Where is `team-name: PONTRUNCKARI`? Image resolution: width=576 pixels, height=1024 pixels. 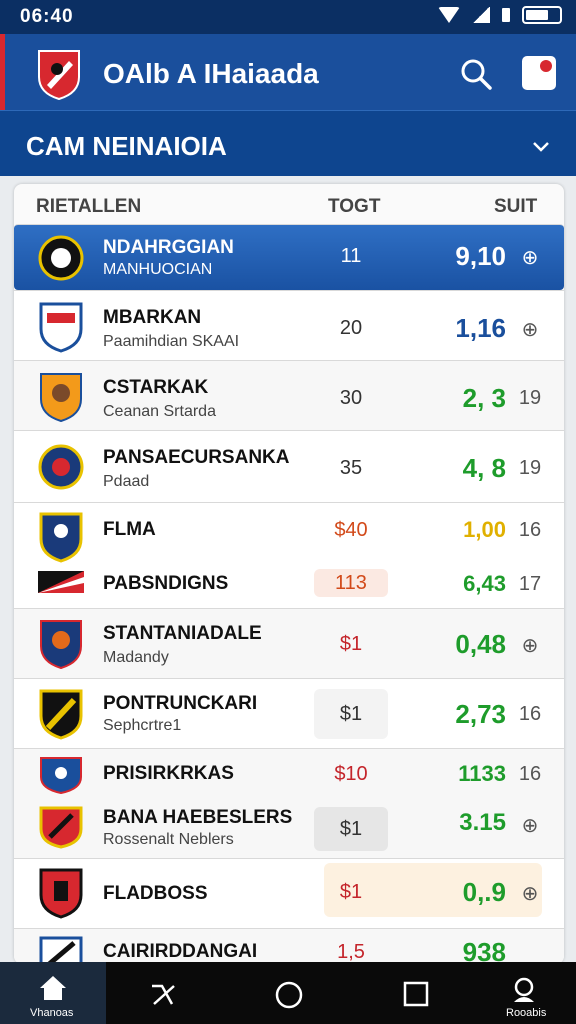 team-name: PONTRUNCKARI is located at coordinates (180, 703).